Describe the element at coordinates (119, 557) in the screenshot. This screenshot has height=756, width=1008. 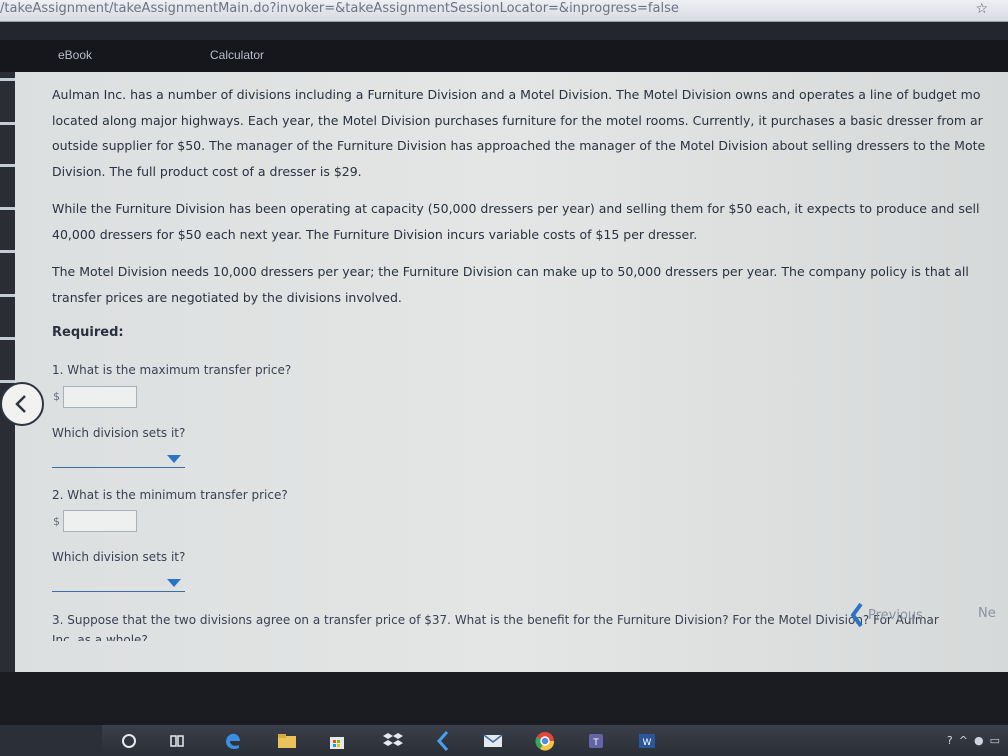
I see `question-2-division-label: Which division sets it?` at that location.